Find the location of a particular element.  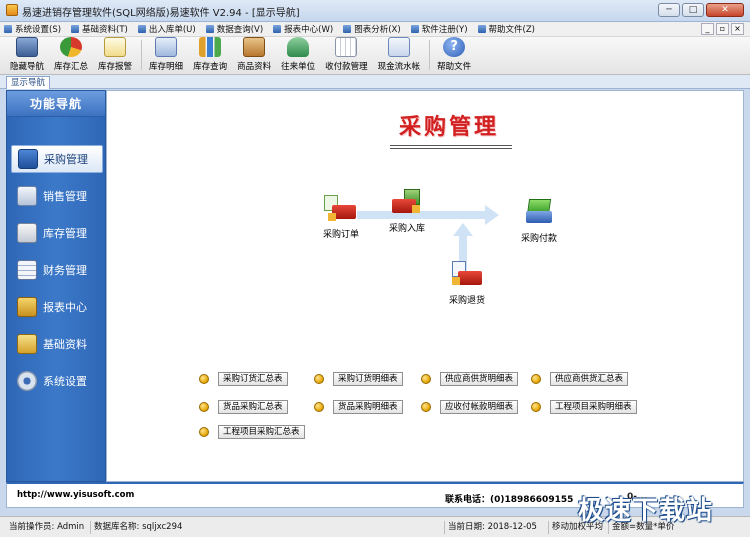

sidebar-item-label: 系统设置 is located at coordinates (65, 381).